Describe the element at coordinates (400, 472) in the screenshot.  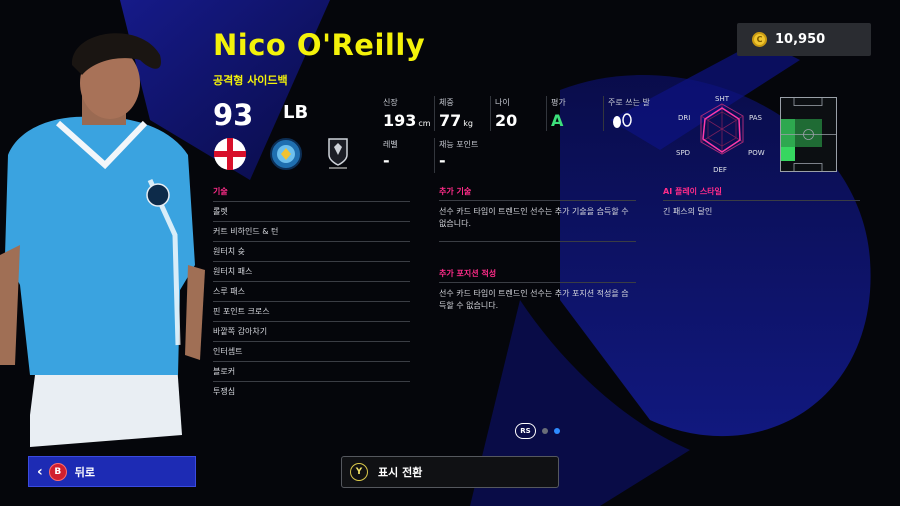
I see `toggle-display-label: 표시 전환` at that location.